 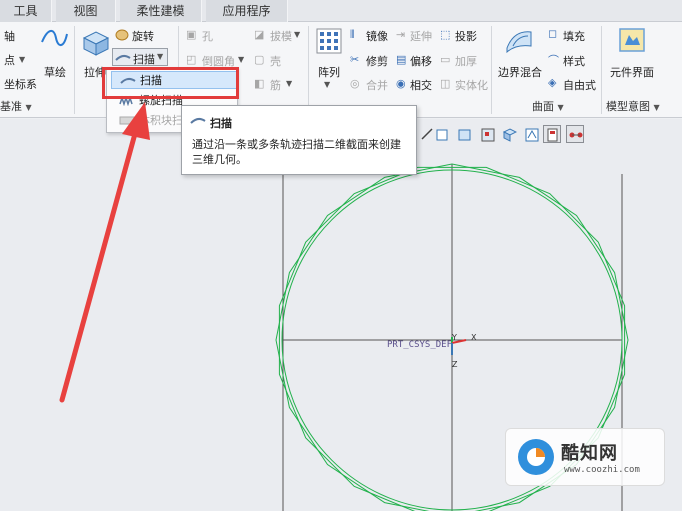 I want to click on sweep-tooltip: 扫描 通过沿一条或多条轨迹扫描二维截面来创建三维几何。, so click(x=299, y=140).